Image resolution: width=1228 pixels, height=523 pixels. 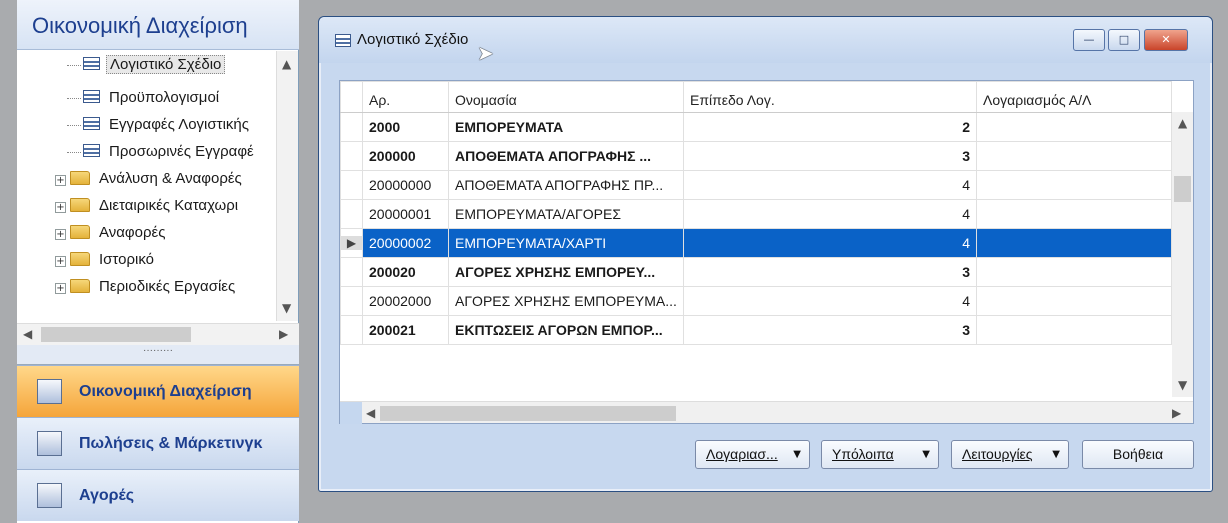 What do you see at coordinates (150, 179) in the screenshot?
I see `tree-item-analysis-reports: + Ανάλυση & Αναφορές` at bounding box center [150, 179].